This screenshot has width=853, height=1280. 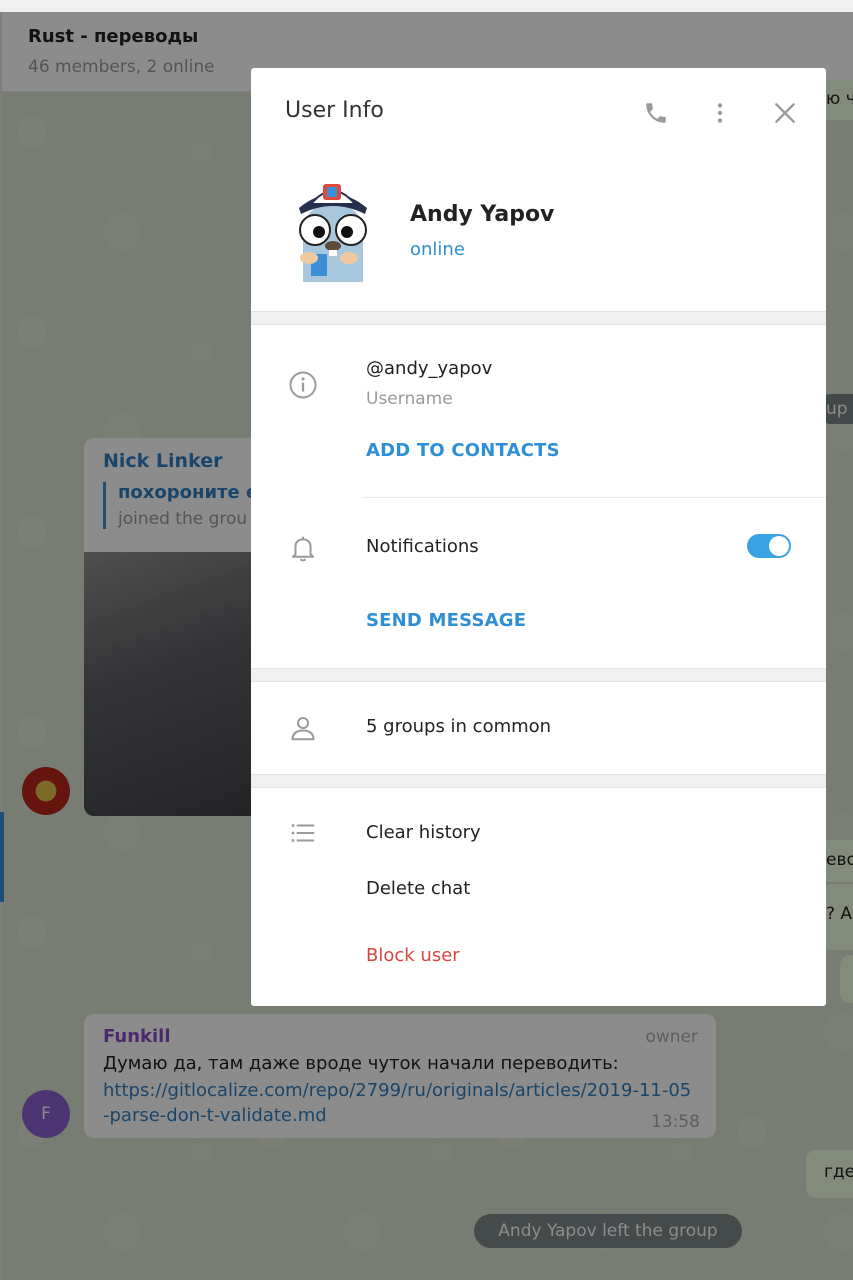 What do you see at coordinates (303, 385) in the screenshot?
I see `info-icon` at bounding box center [303, 385].